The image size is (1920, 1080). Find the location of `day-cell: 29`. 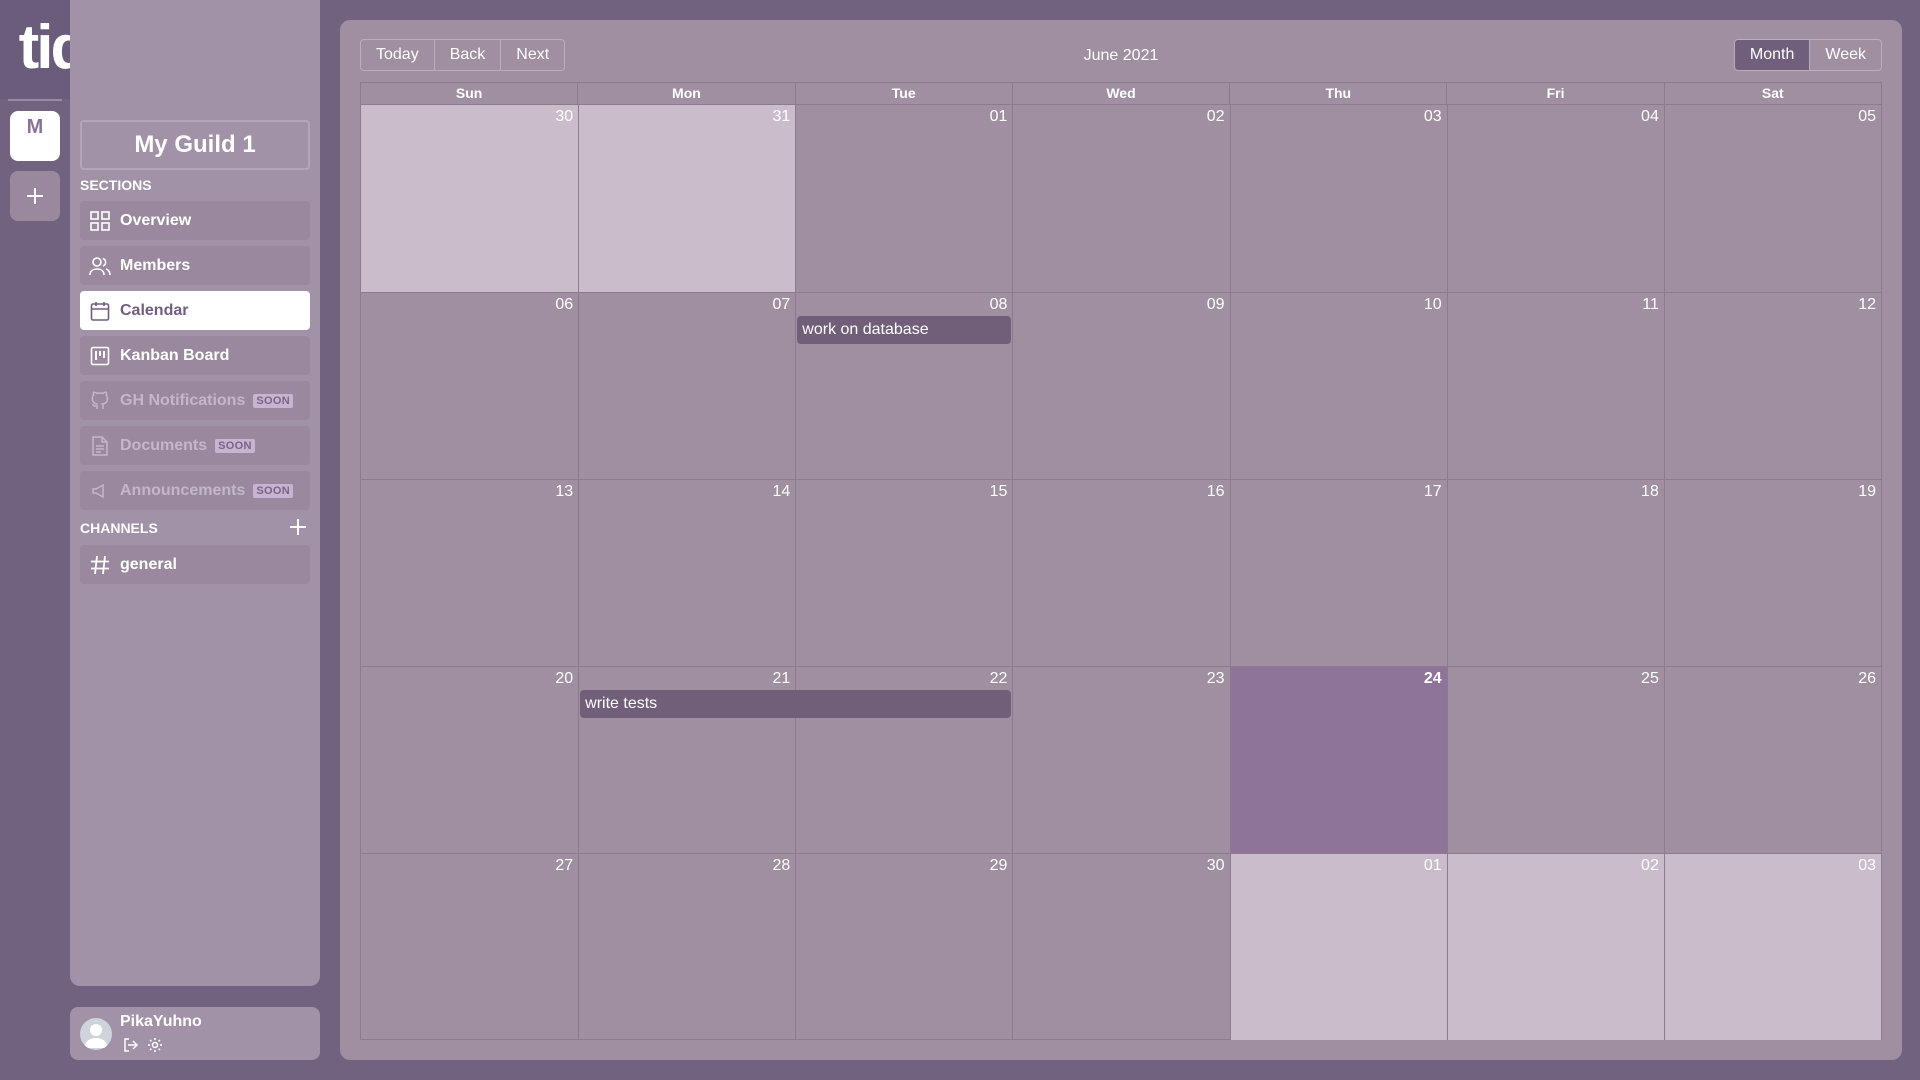

day-cell: 29 is located at coordinates (903, 947).